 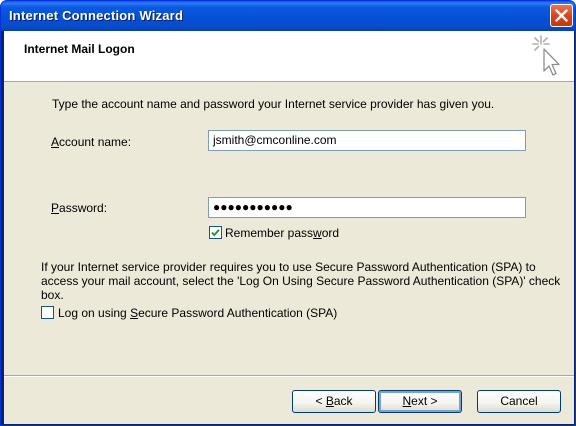 I want to click on wizard-header: Internet Mail Logon, so click(x=289, y=56).